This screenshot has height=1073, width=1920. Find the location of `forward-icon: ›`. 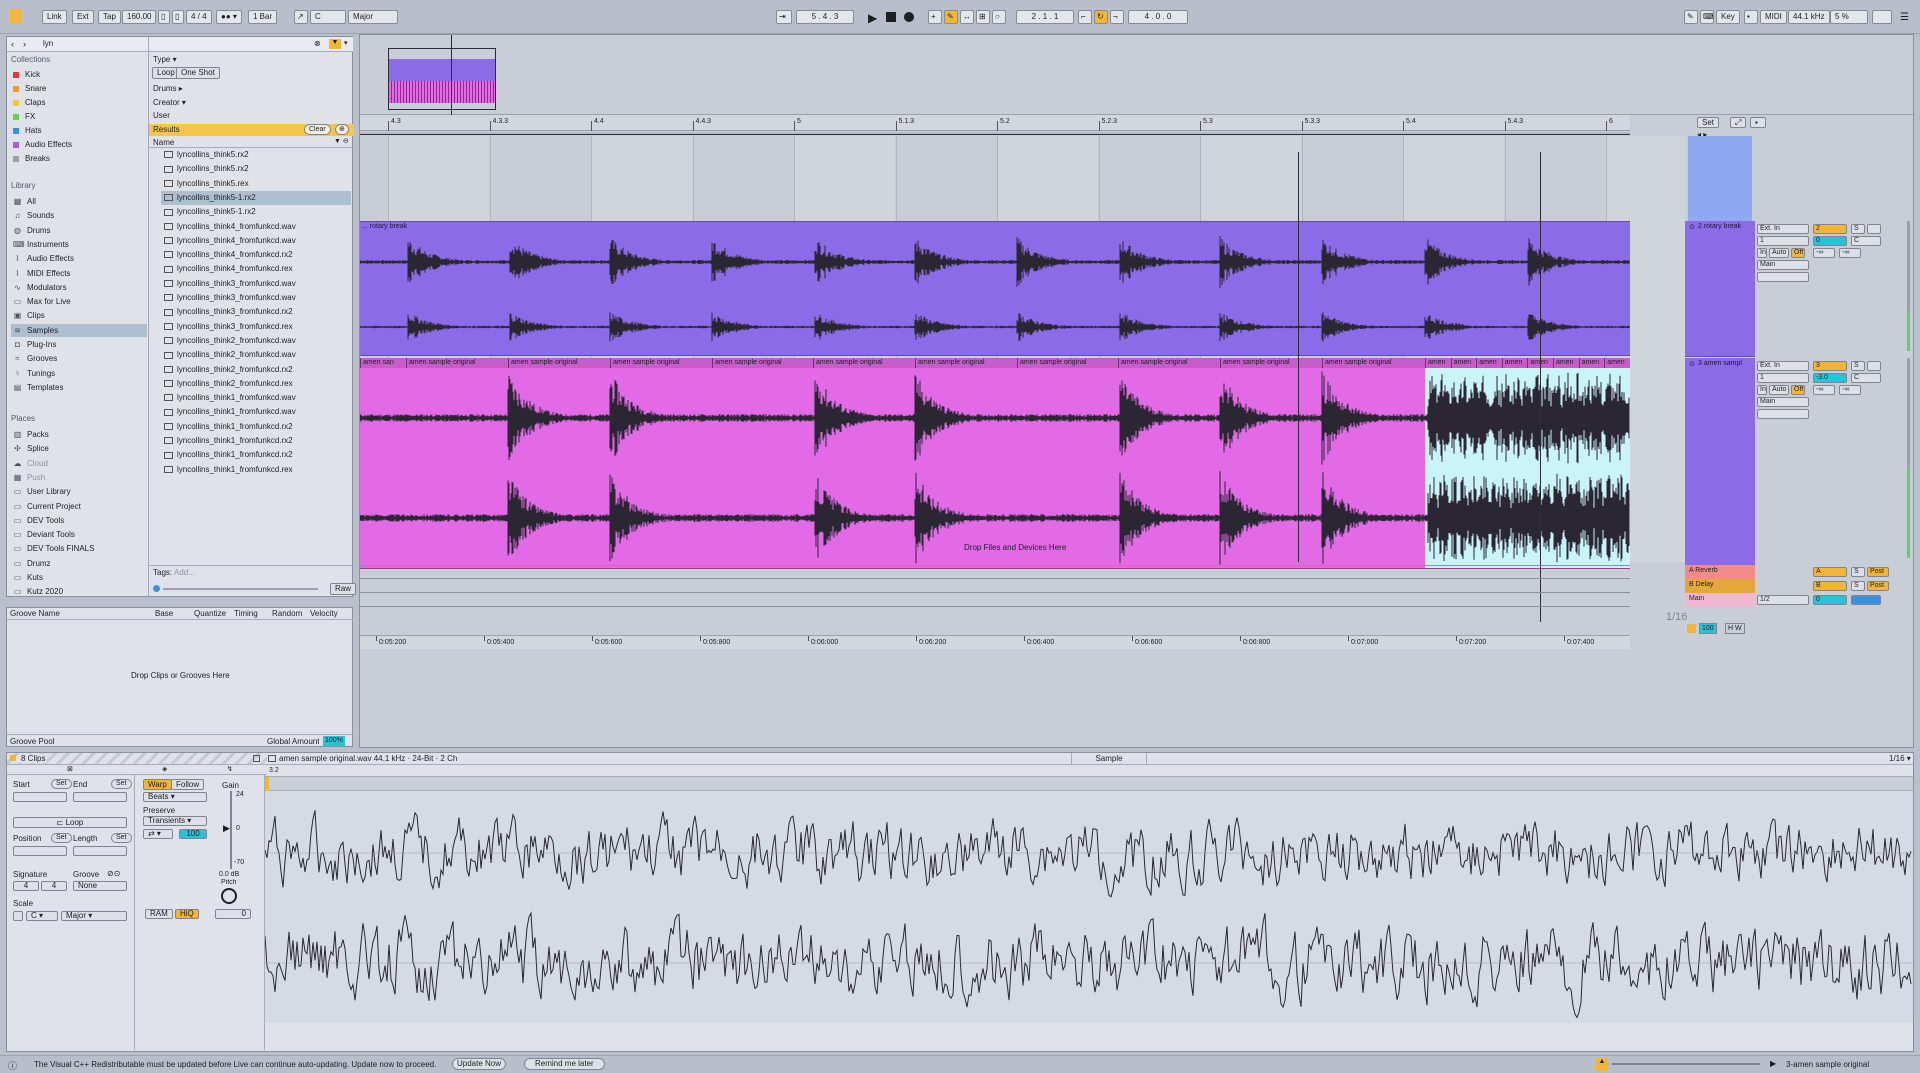

forward-icon: › is located at coordinates (24, 44).